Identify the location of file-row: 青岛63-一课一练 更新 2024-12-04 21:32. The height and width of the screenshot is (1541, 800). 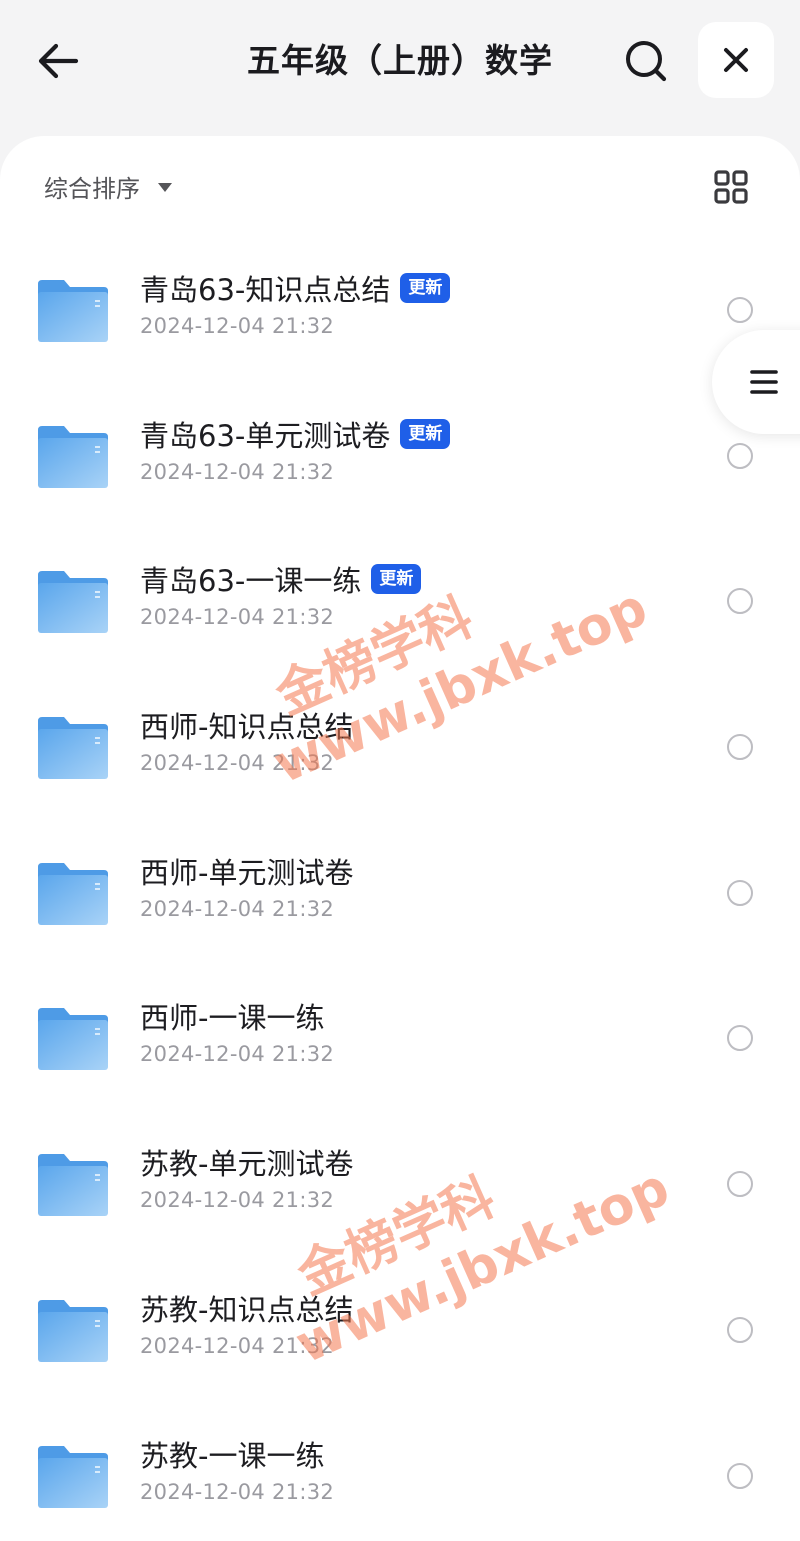
(400, 600).